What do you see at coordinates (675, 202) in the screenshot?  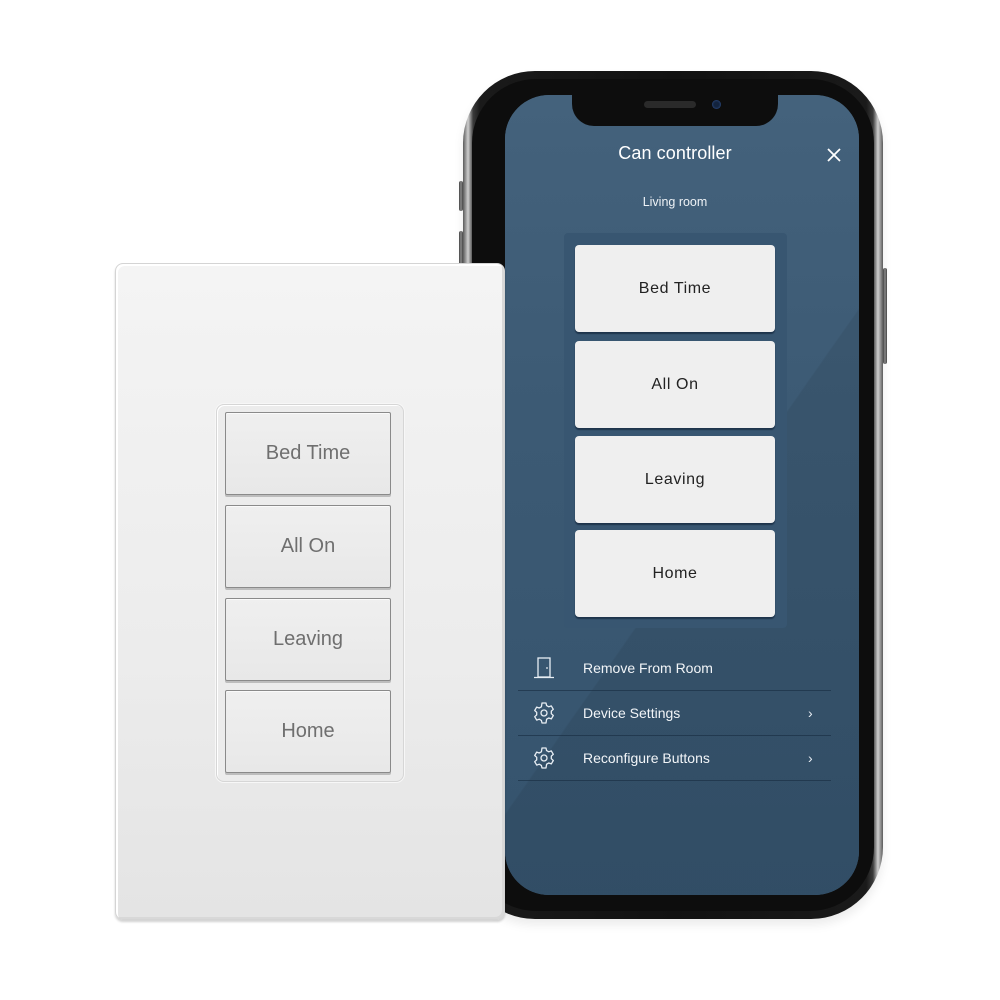 I see `room-label: Living room` at bounding box center [675, 202].